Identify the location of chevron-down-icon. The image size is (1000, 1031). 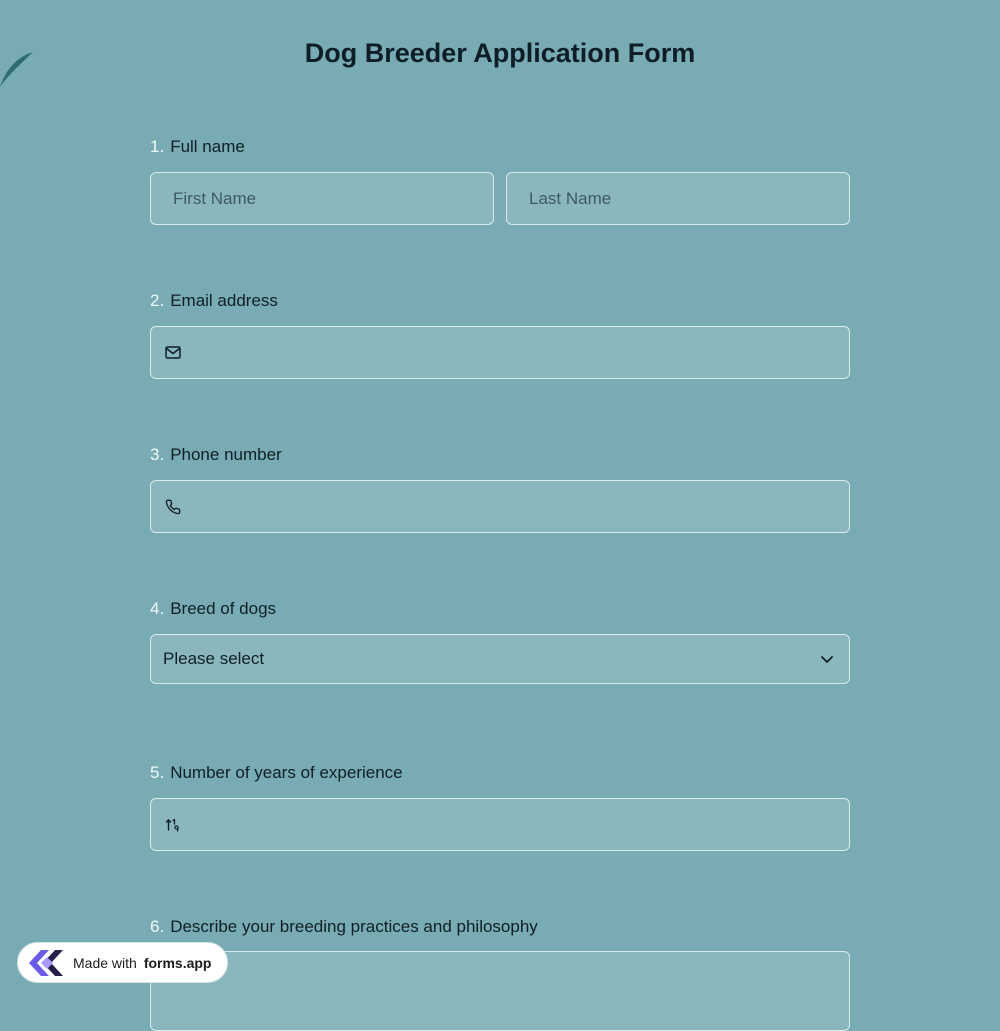
(827, 659).